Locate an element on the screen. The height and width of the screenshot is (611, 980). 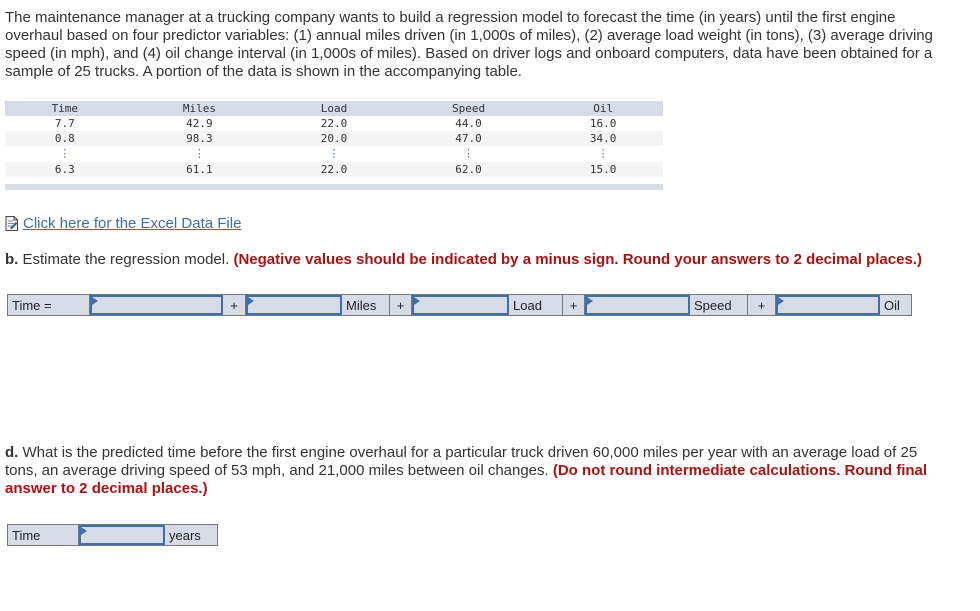
miles-coefficient-input-cell is located at coordinates (294, 305).